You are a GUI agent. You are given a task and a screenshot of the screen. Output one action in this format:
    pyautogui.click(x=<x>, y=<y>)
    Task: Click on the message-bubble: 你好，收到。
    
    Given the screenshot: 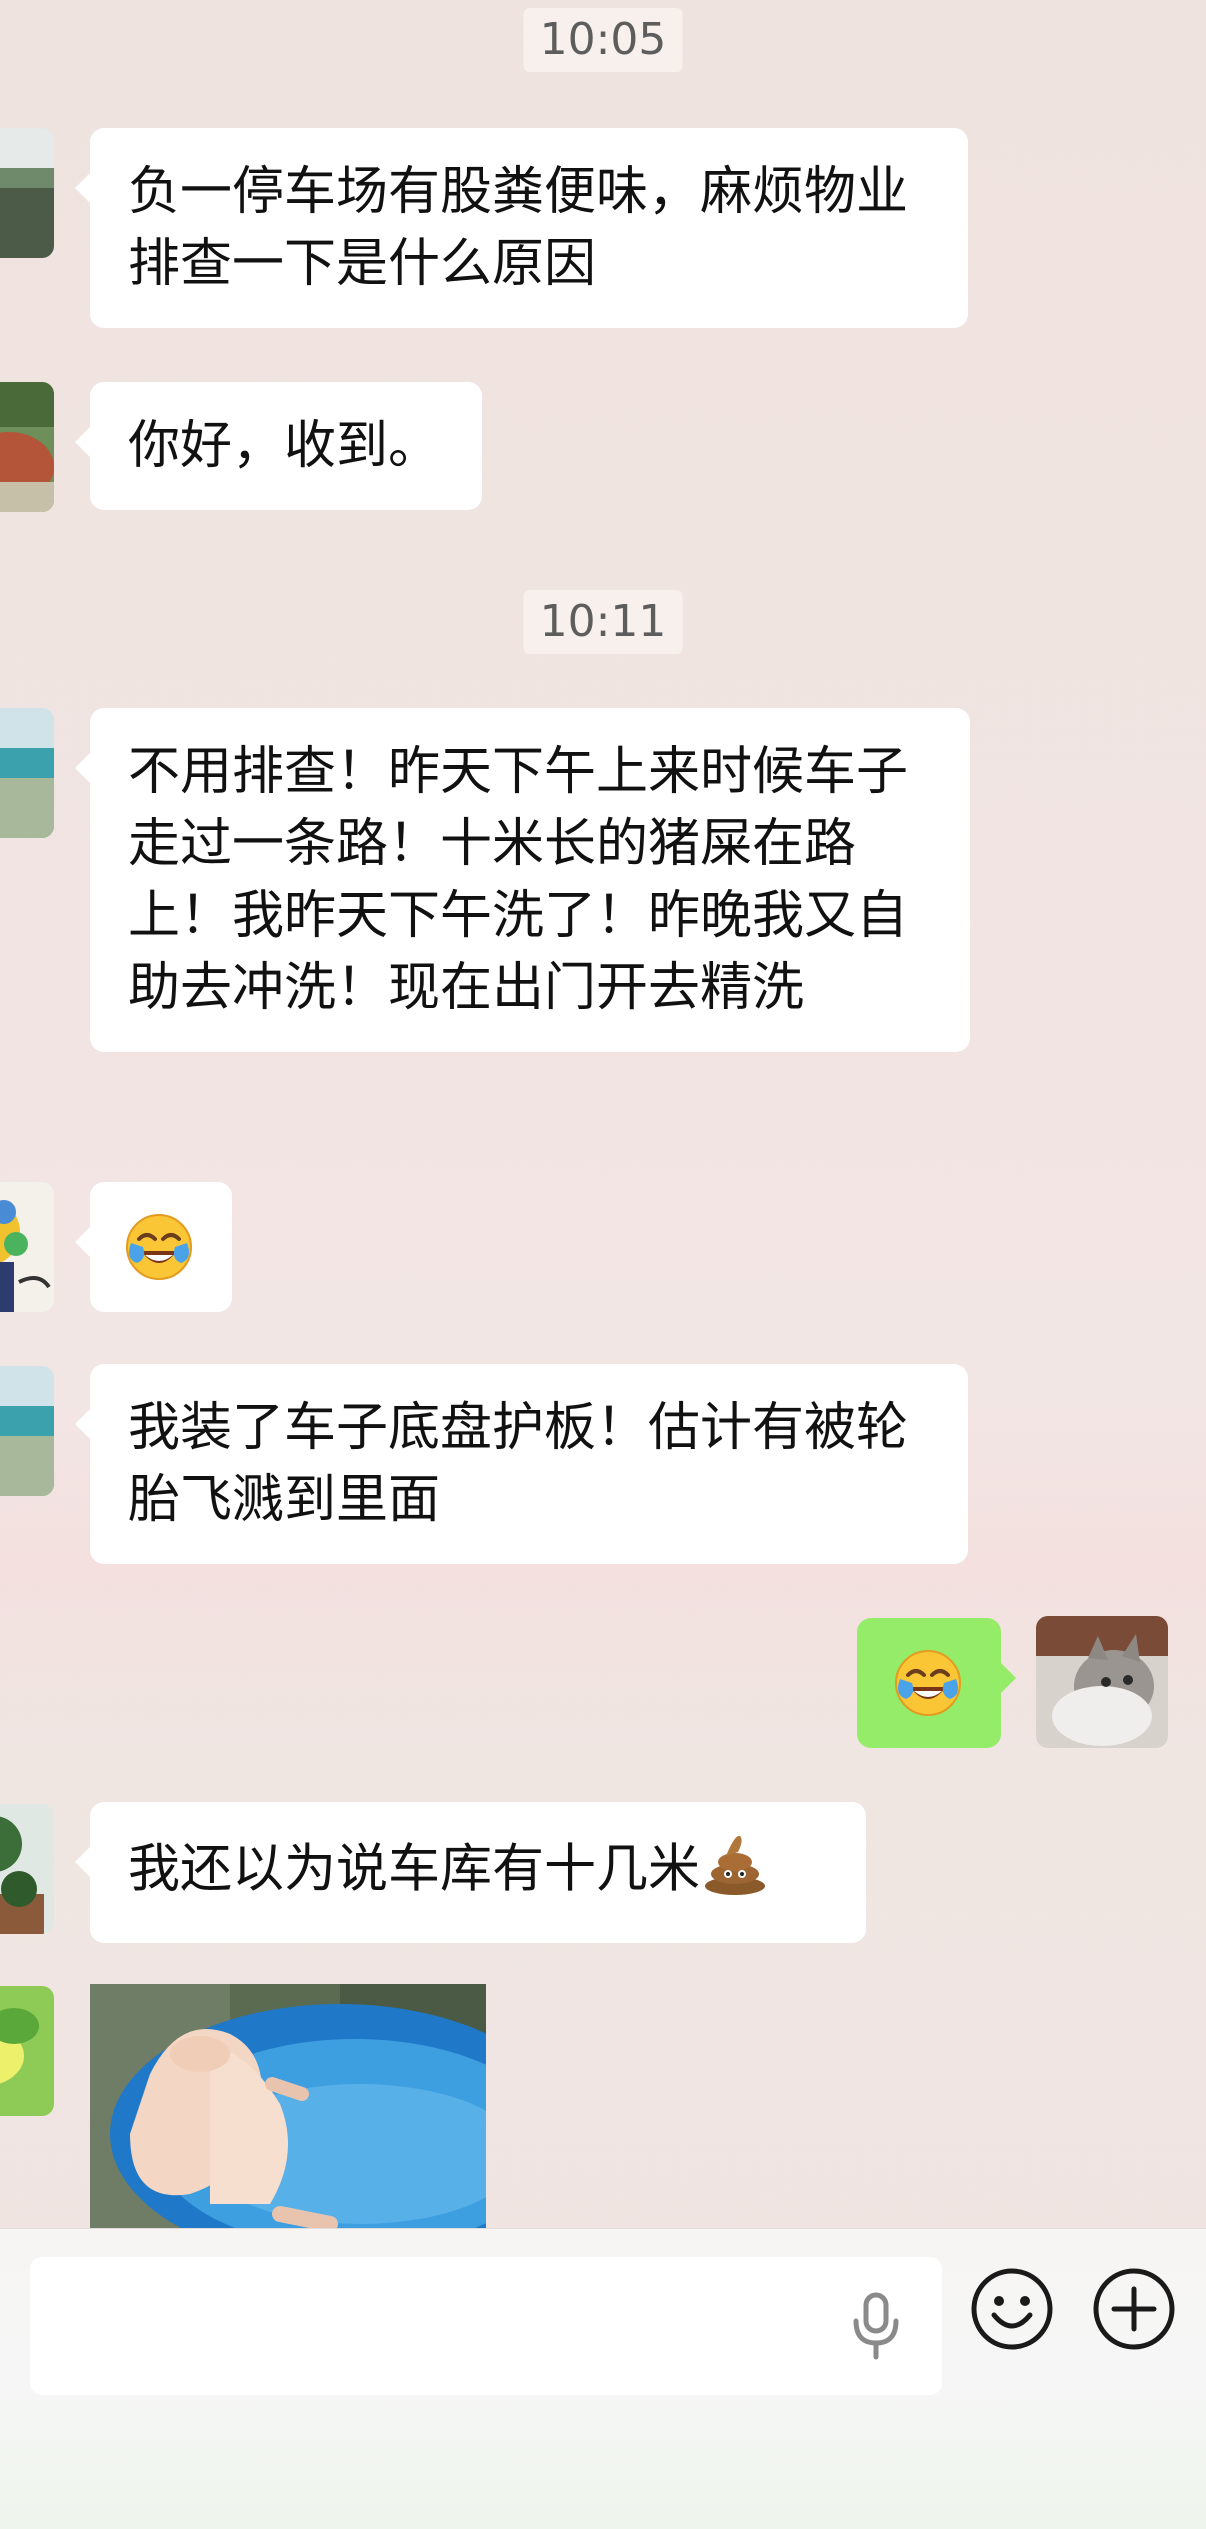 What is the action you would take?
    pyautogui.click(x=278, y=446)
    